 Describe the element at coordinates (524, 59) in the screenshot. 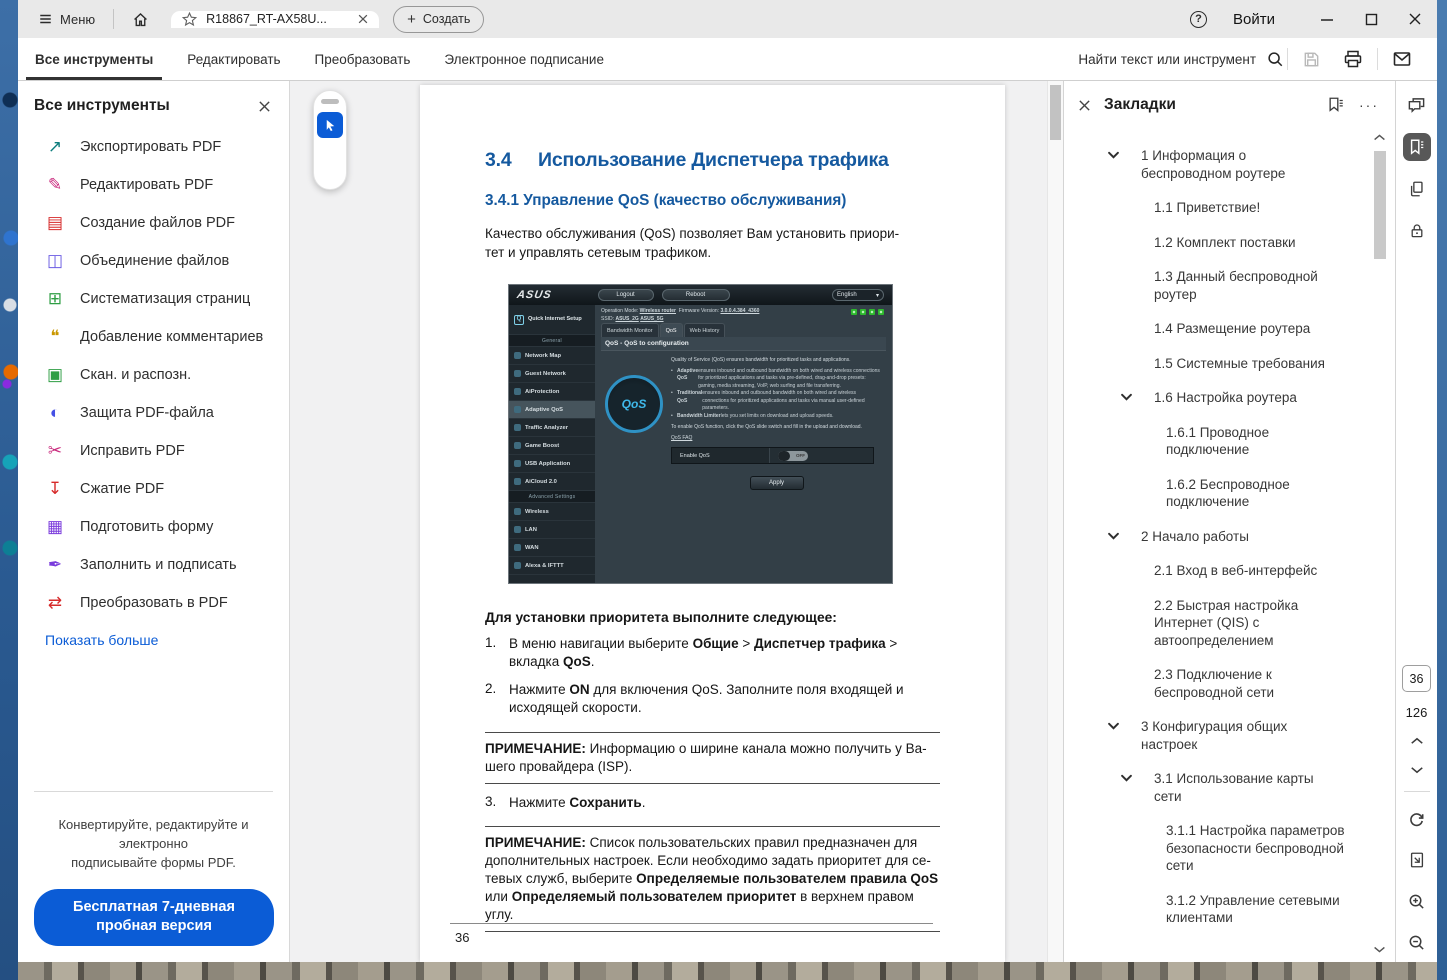

I see `toolbar-tab: Электронное подписание` at that location.